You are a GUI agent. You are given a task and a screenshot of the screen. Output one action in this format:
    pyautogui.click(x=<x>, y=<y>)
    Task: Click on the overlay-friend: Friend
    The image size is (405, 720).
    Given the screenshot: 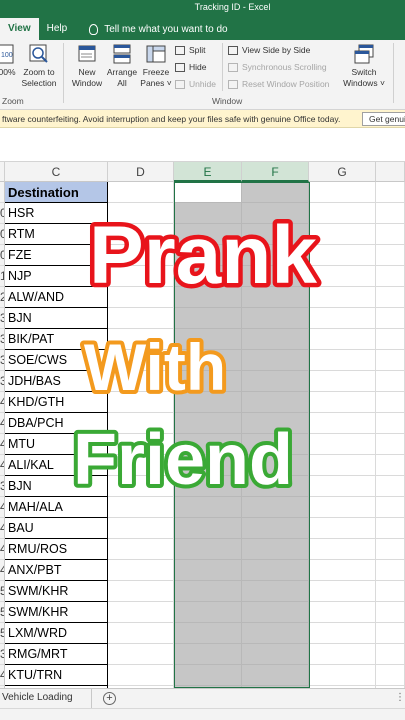 What is the action you would take?
    pyautogui.click(x=183, y=460)
    